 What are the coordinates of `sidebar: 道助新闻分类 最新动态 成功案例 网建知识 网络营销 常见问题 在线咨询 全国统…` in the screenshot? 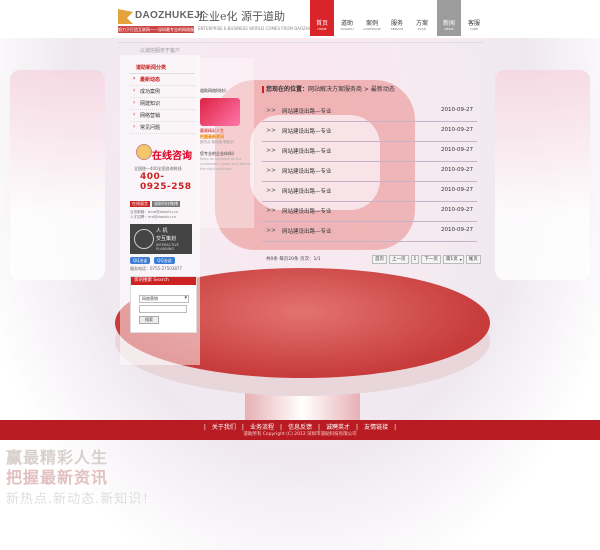 It's located at (163, 197).